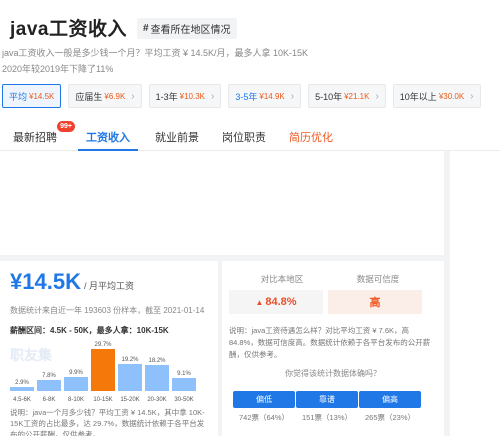 The image size is (500, 436). I want to click on filter-salary: ¥14.5K, so click(42, 96).